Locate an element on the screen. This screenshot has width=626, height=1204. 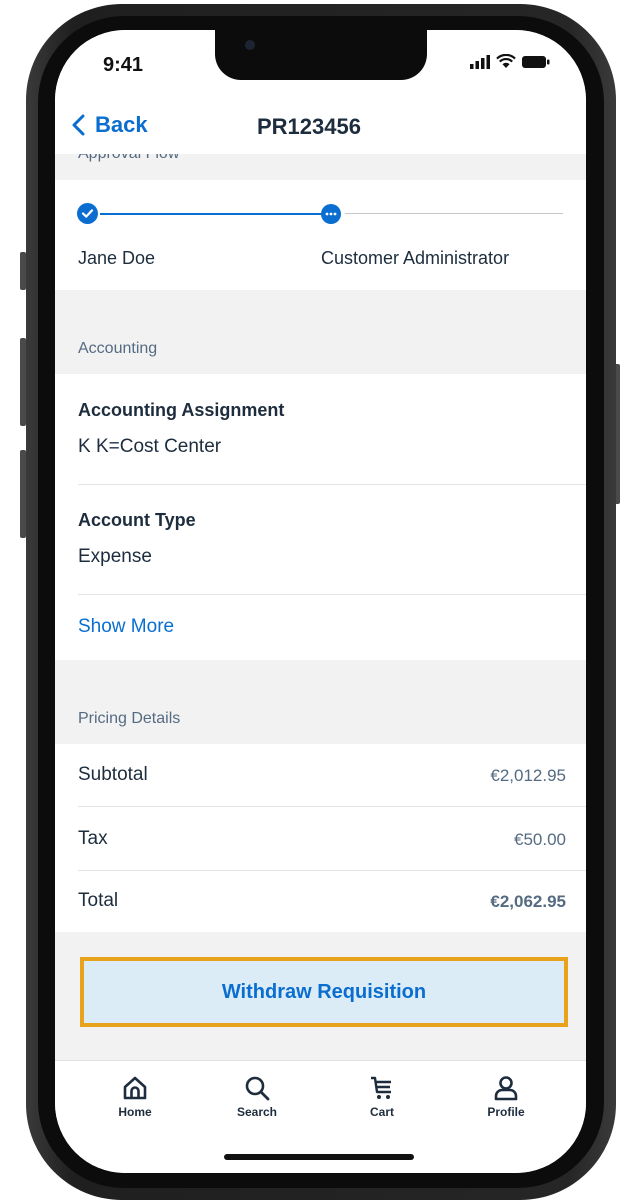
pricing-row-label: Tax is located at coordinates (93, 838).